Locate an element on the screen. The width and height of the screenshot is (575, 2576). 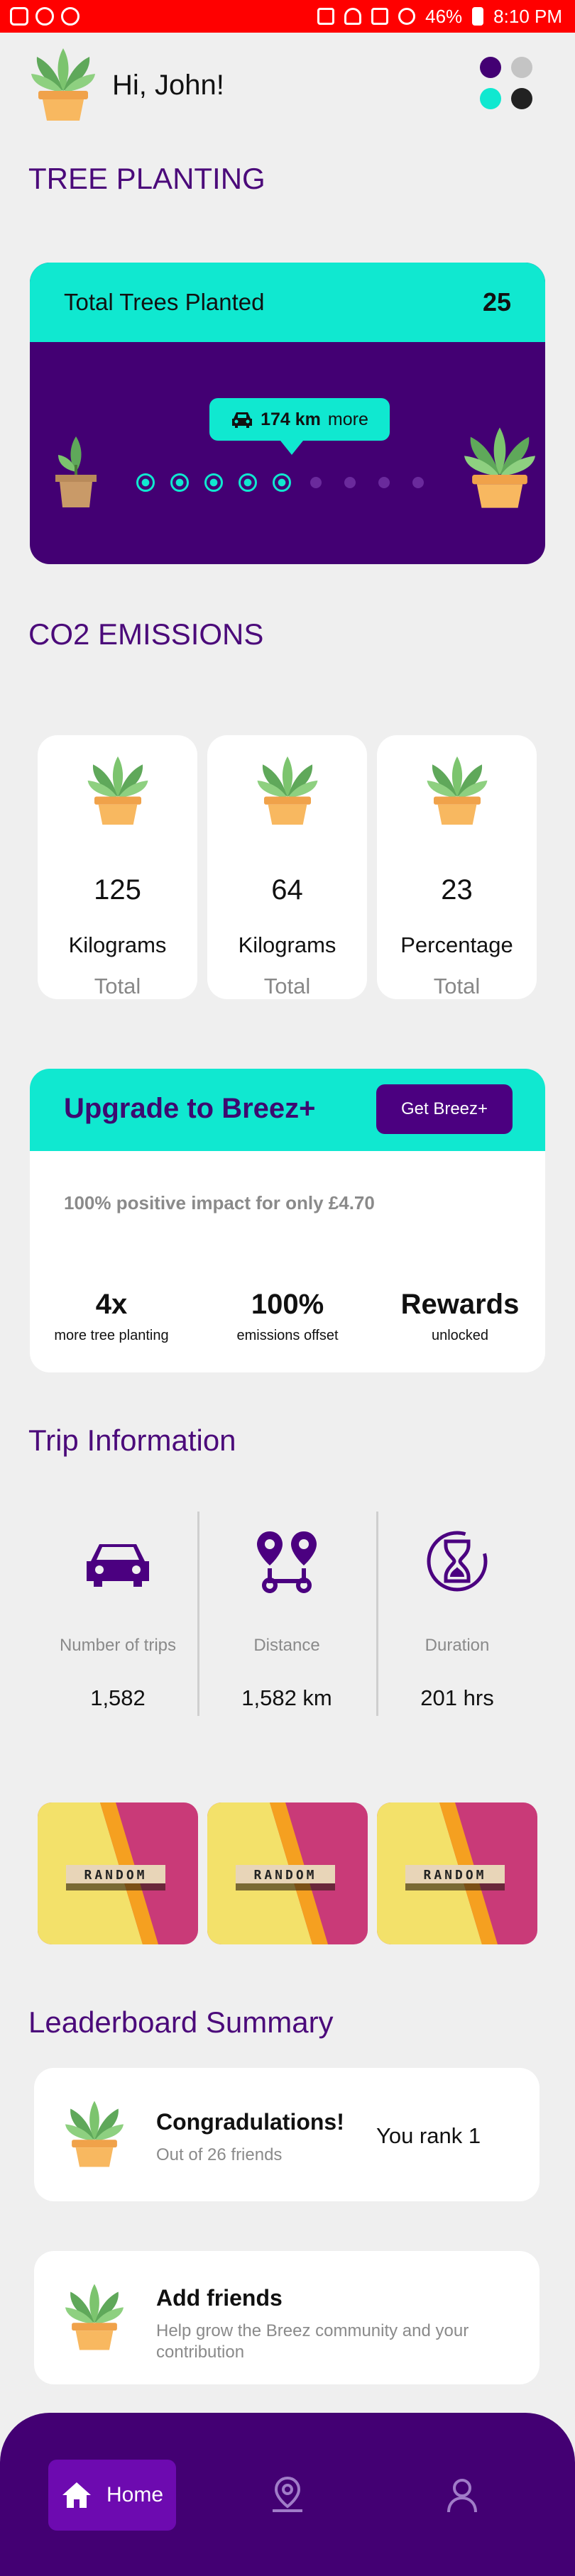
nfc-icon is located at coordinates (326, 16).